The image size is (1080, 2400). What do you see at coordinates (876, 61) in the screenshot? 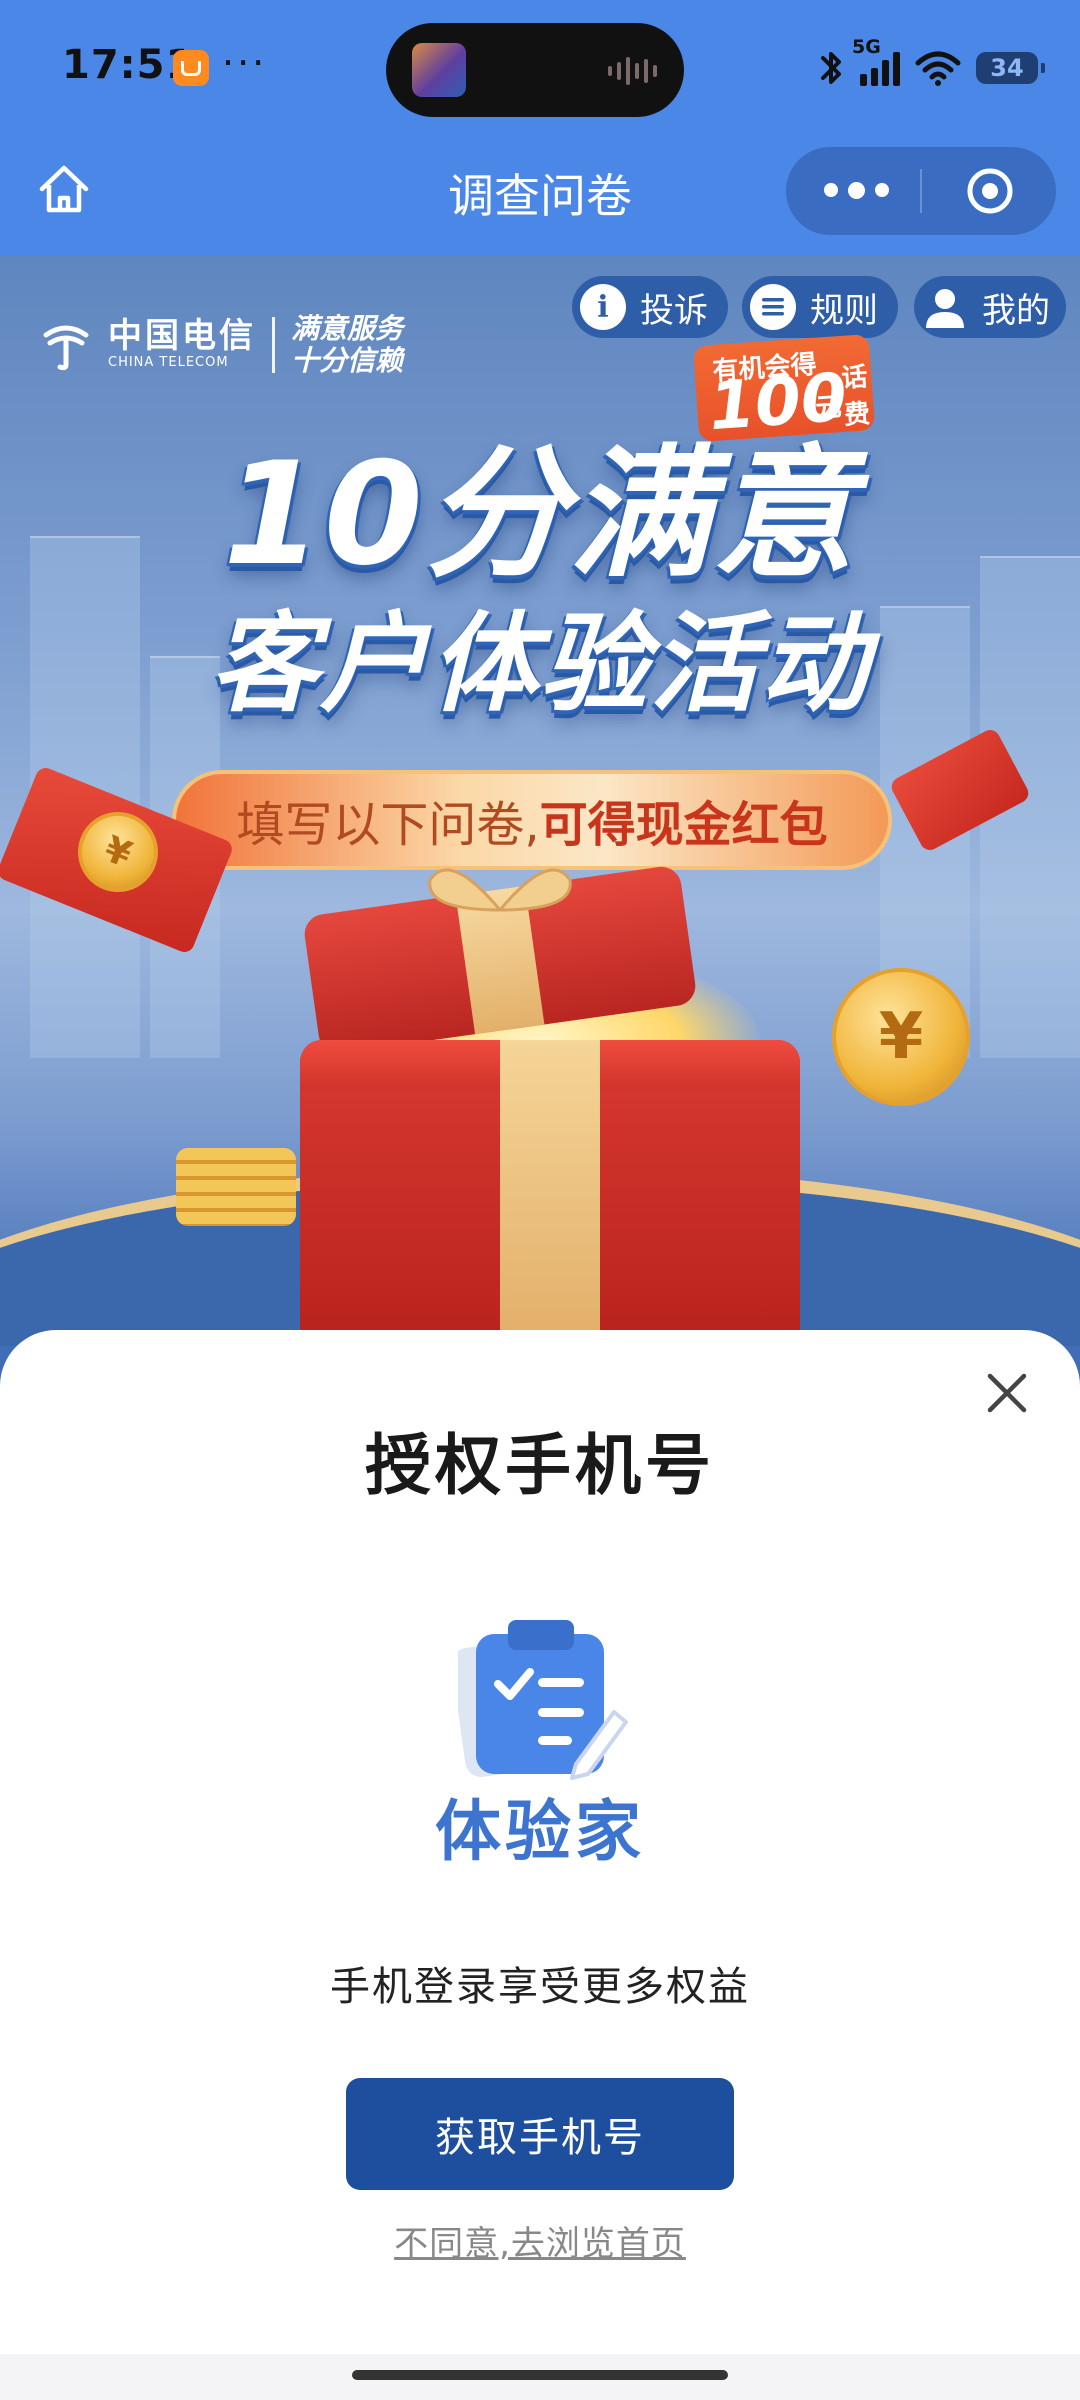
I see `cellular-signal-icon: 5G` at bounding box center [876, 61].